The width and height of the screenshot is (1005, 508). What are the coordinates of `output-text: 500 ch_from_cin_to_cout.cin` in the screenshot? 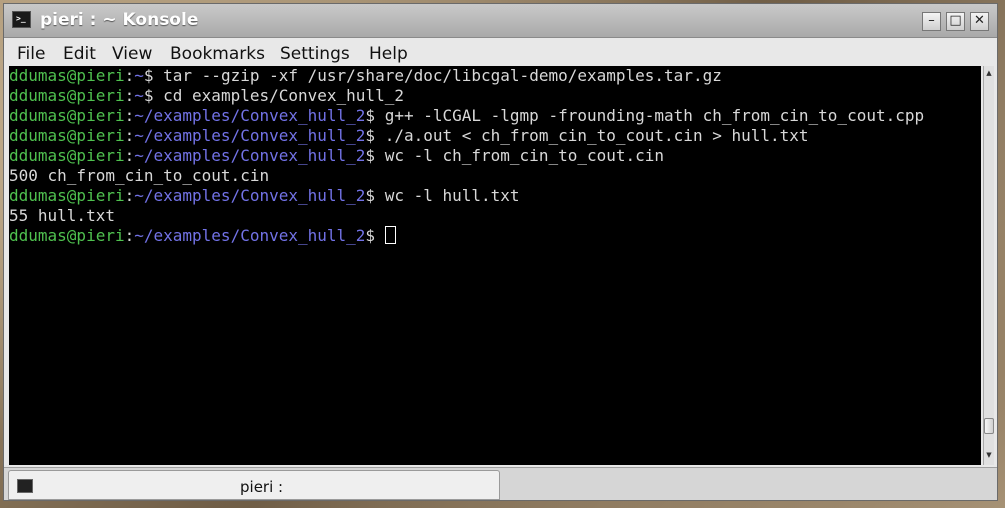 It's located at (139, 175).